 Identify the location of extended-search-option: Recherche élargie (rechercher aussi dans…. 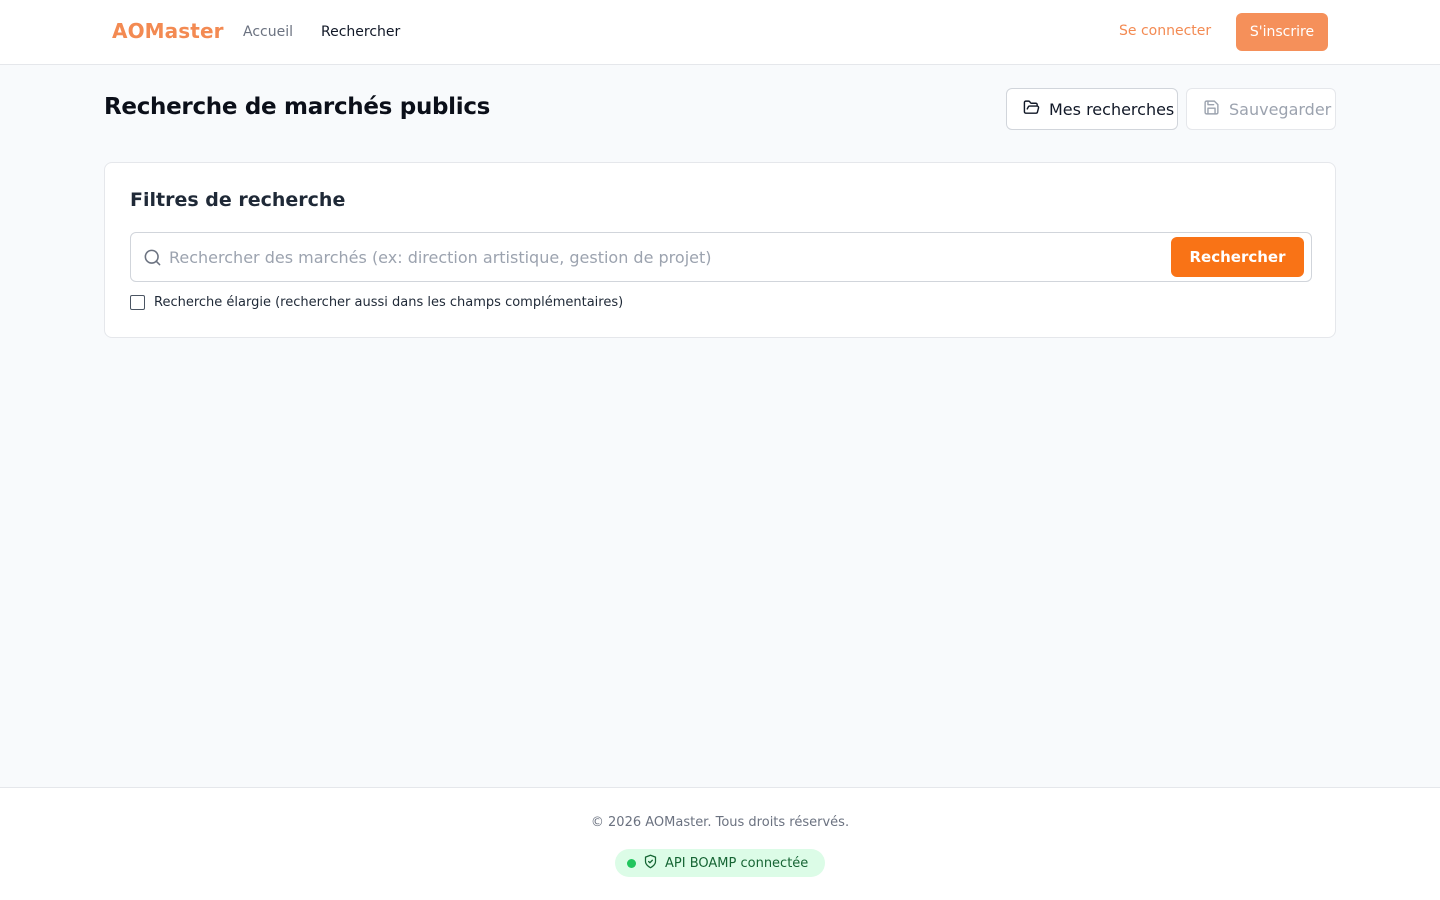
(376, 302).